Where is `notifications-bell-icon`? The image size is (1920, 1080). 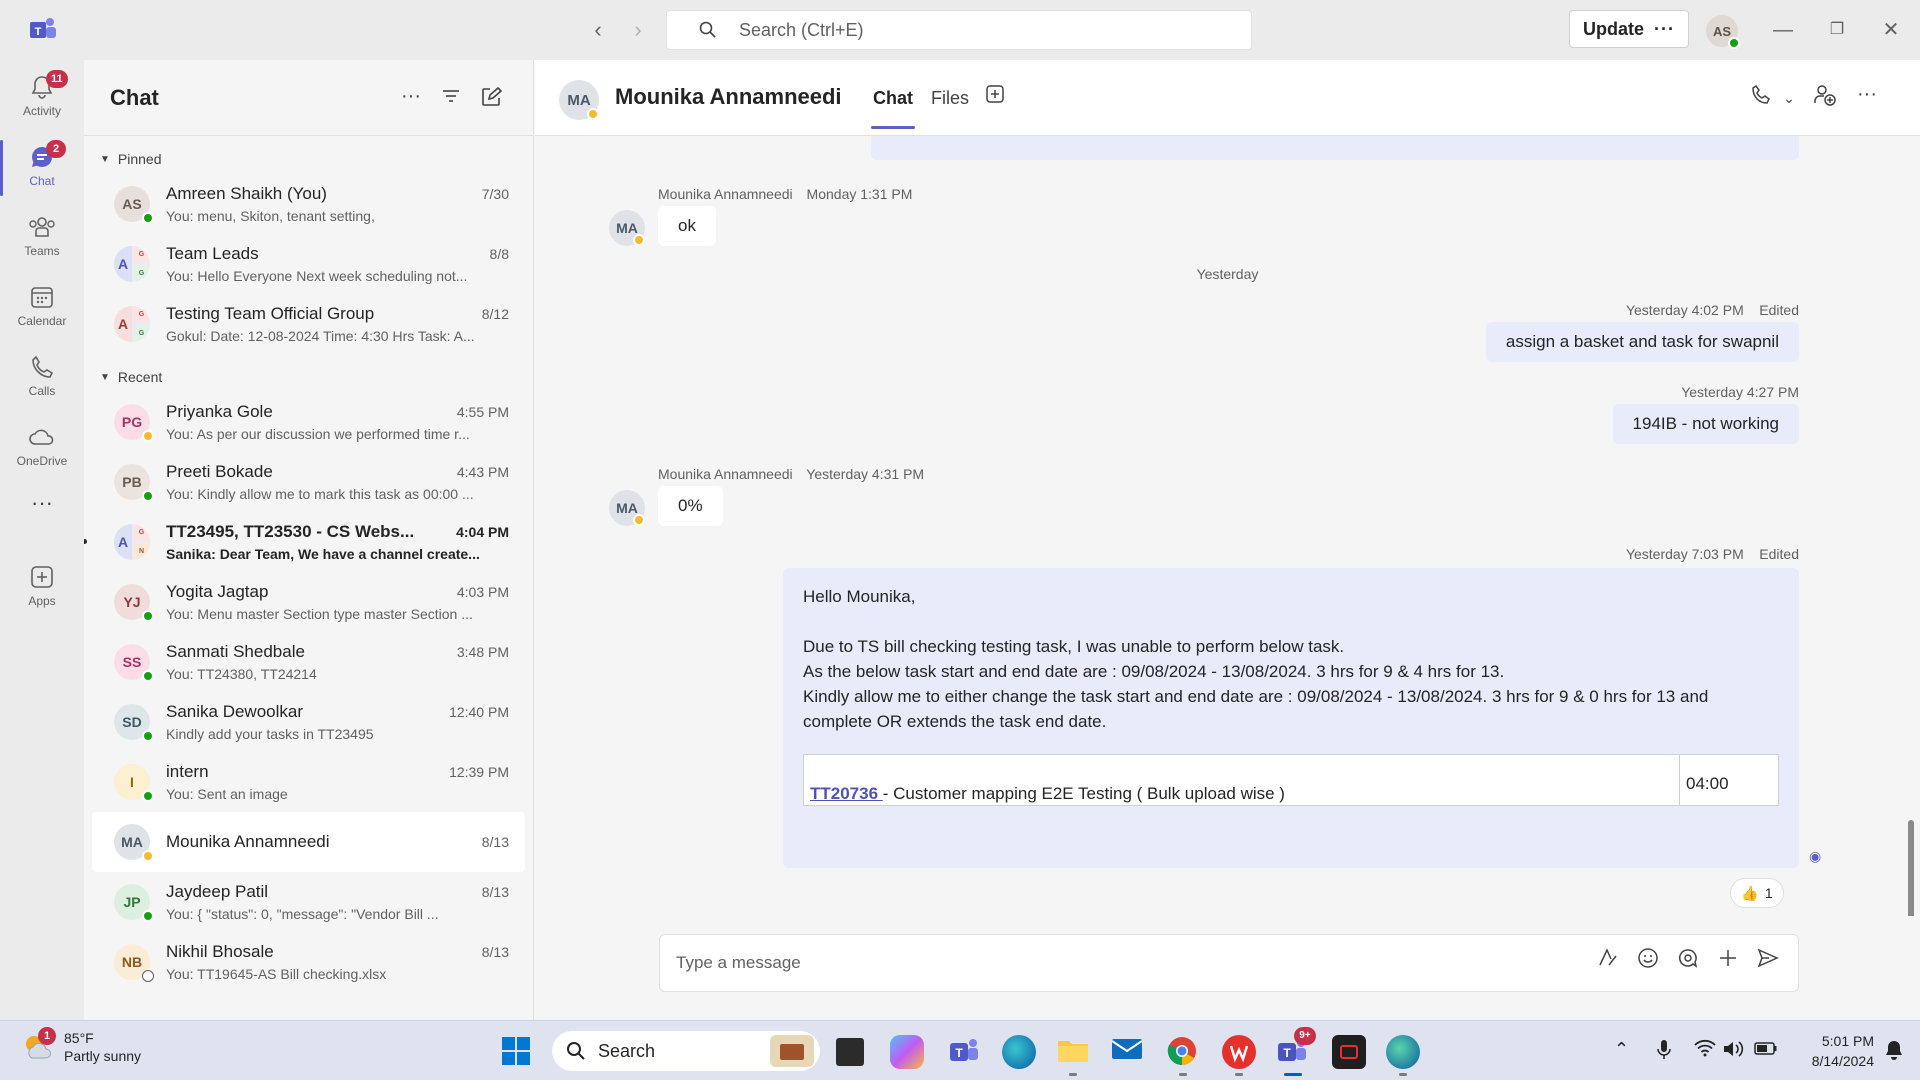 notifications-bell-icon is located at coordinates (1894, 1052).